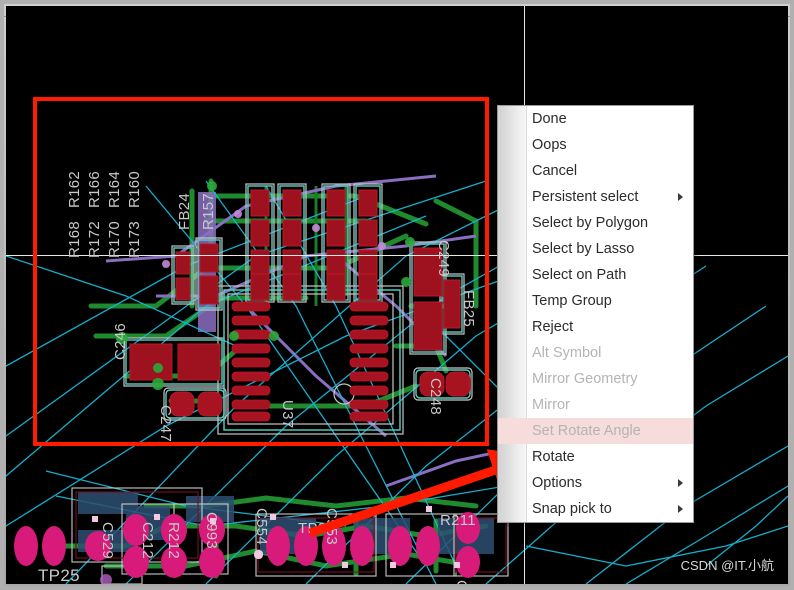  I want to click on pcb-label-r173: R173, so click(134, 239).